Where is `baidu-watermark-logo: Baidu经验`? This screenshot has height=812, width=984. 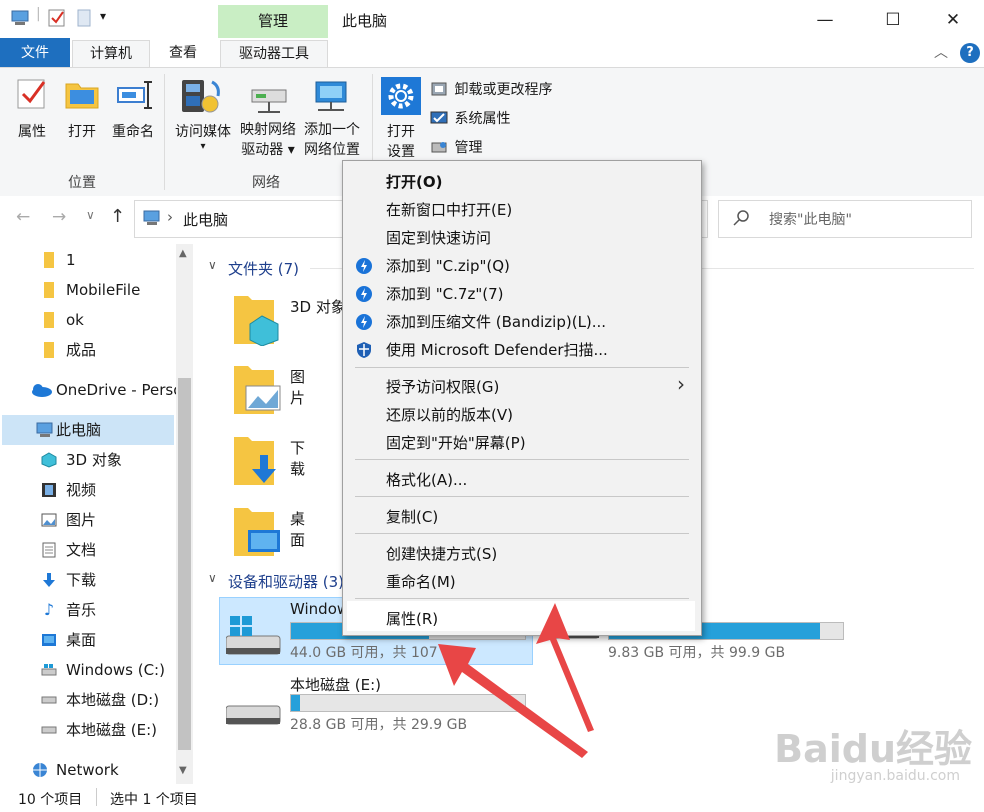
baidu-watermark-logo: Baidu经验 is located at coordinates (873, 749).